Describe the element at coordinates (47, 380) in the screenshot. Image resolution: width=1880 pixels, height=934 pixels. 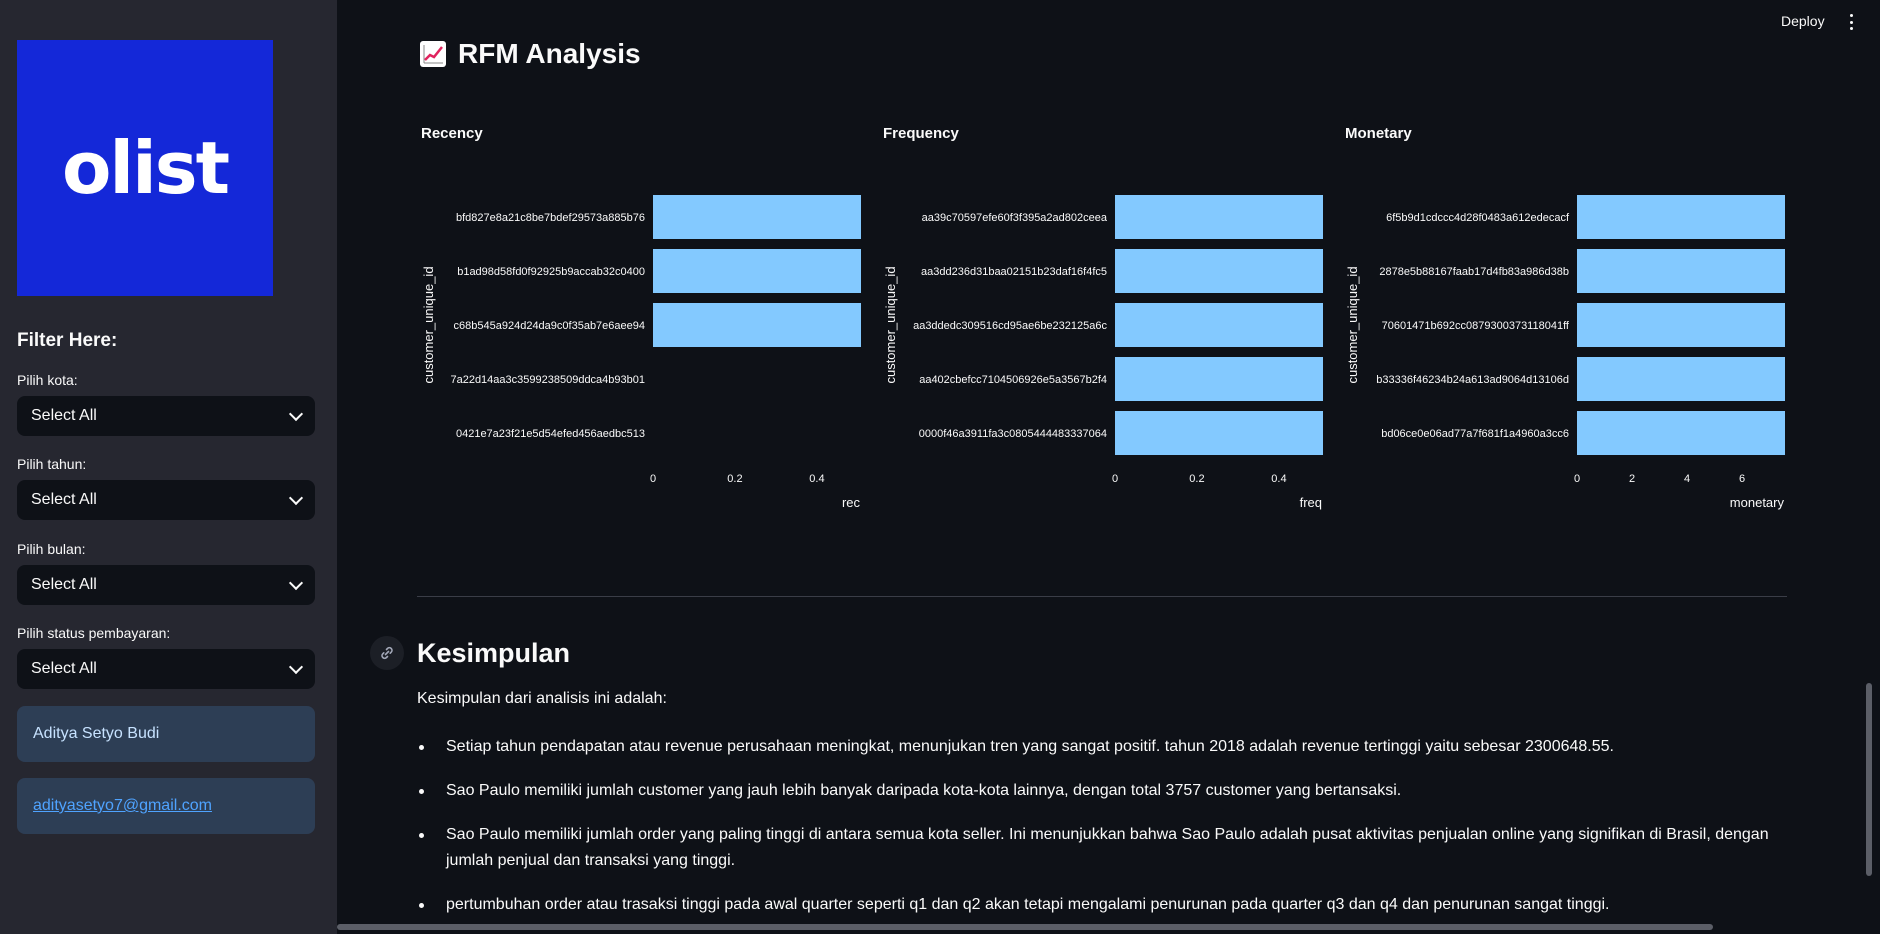
I see `filter-label-kota: Pilih kota:` at that location.